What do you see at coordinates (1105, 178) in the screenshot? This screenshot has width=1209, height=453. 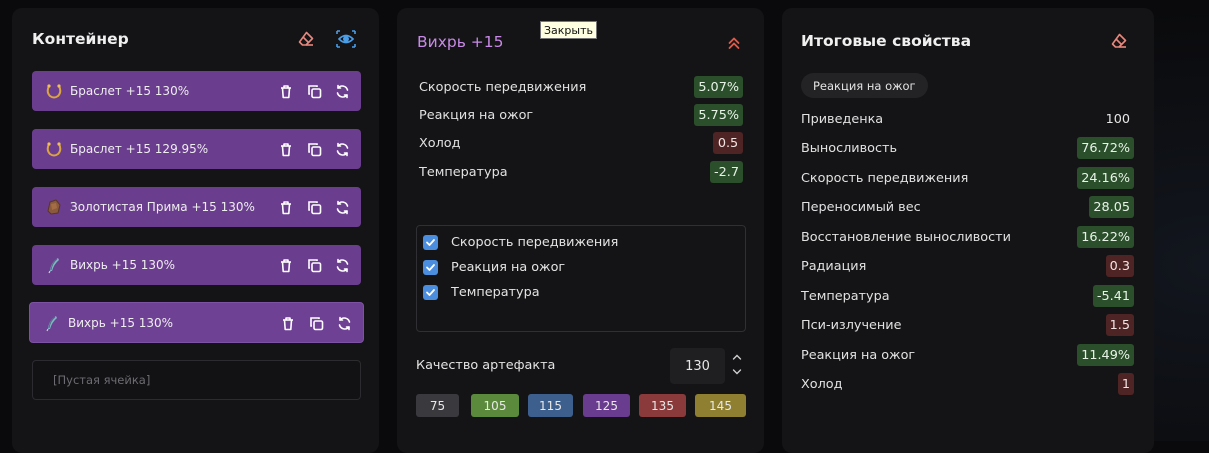 I see `stat-value: 24.16%` at bounding box center [1105, 178].